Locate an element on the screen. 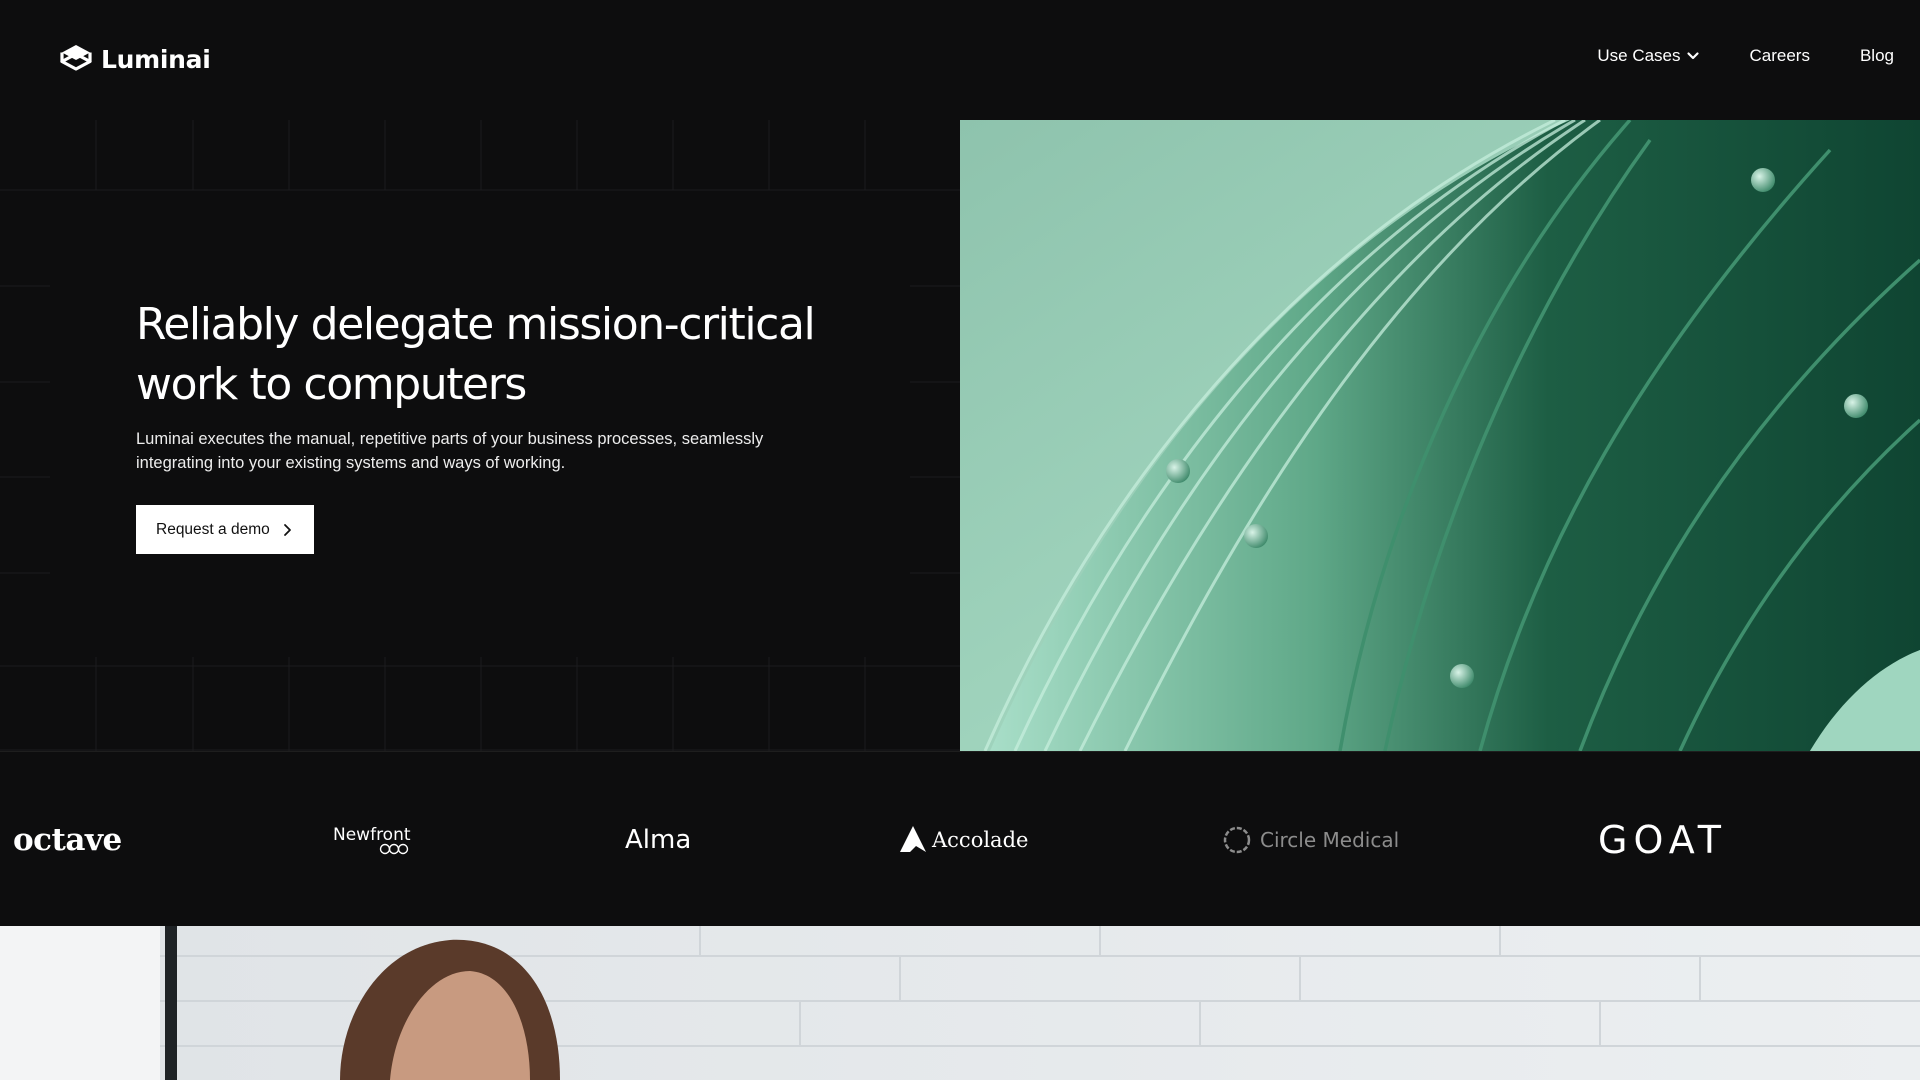 The width and height of the screenshot is (1920, 1080). customer-logo-octave: octave is located at coordinates (67, 839).